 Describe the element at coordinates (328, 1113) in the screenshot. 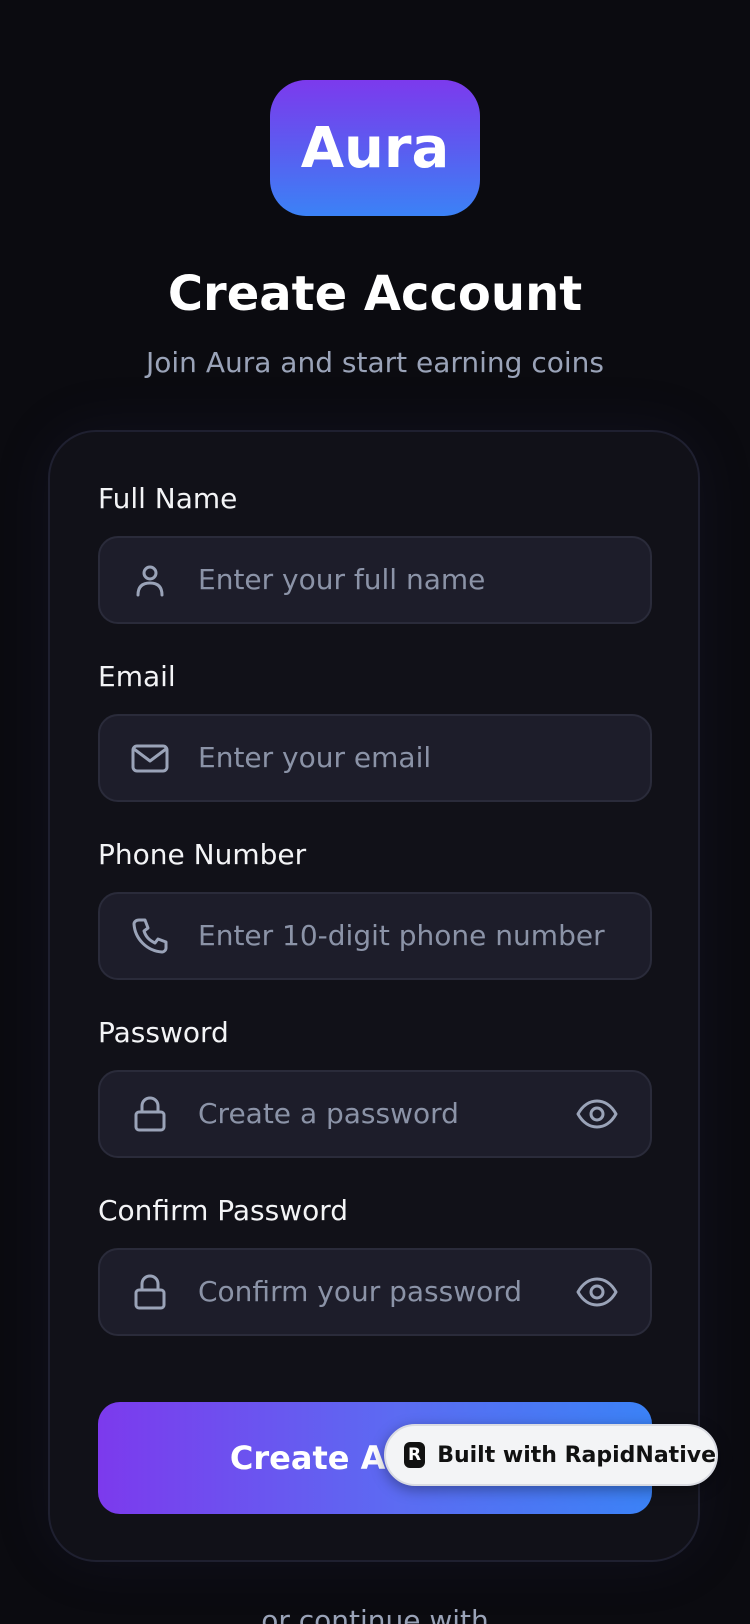

I see `password-placeholder: Create a password` at that location.